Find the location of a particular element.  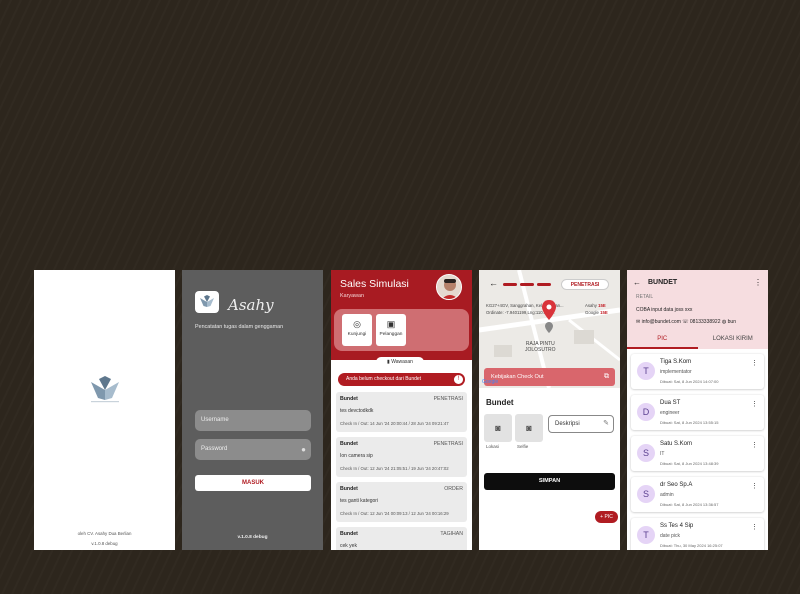

visit-store: Bundet is located at coordinates (349, 489).